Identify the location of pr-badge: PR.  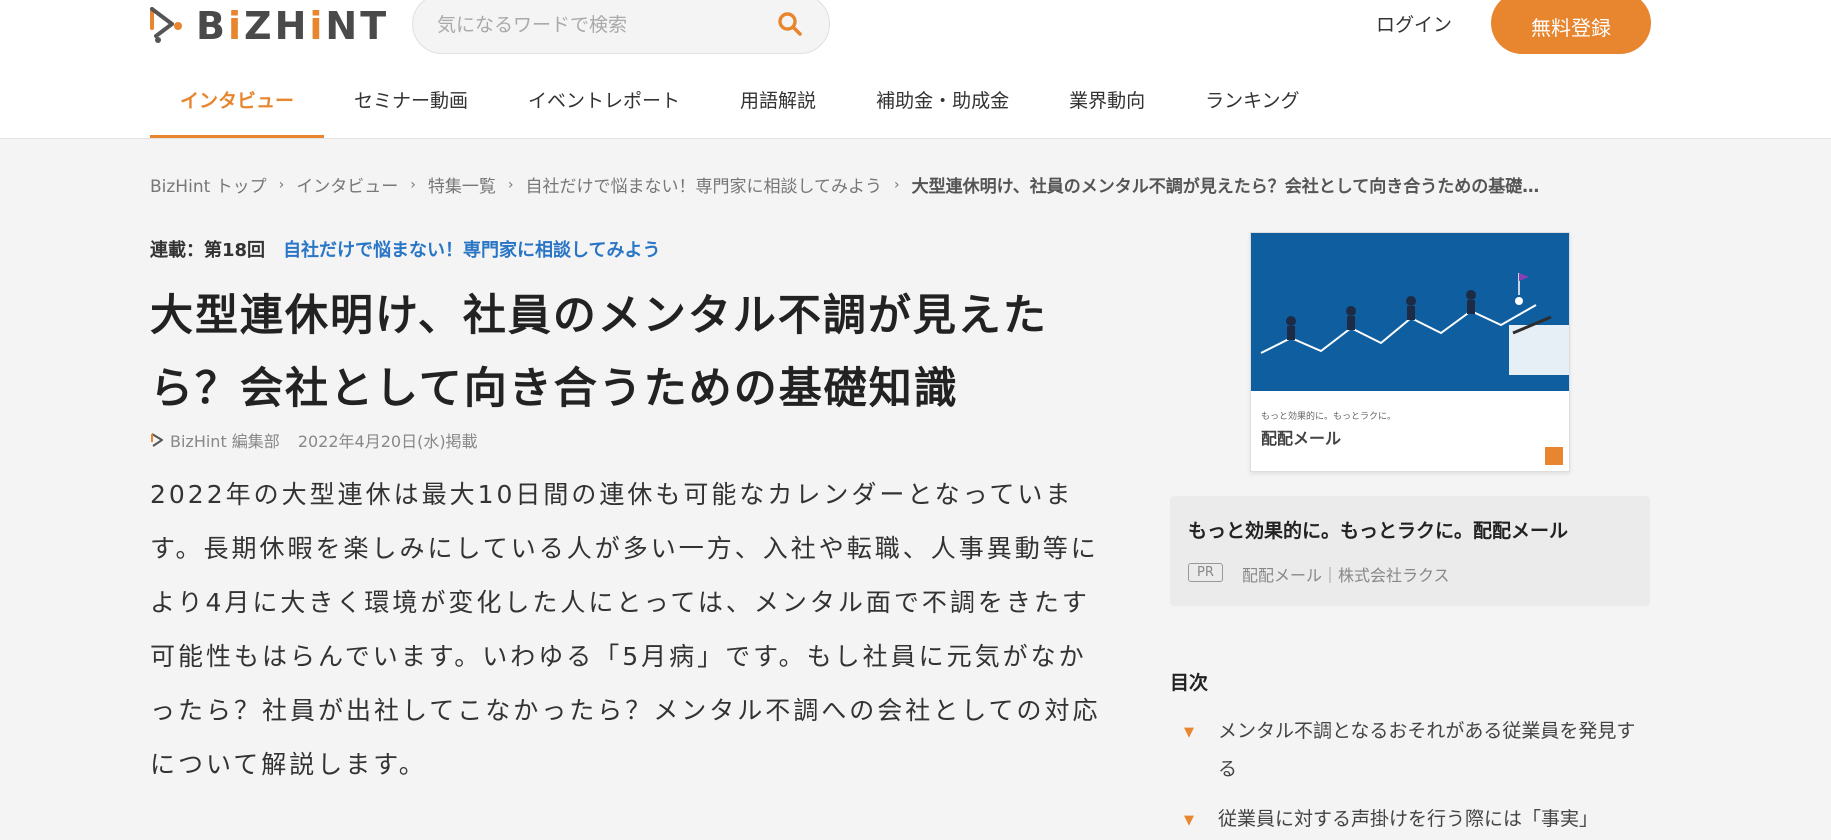
(1205, 572).